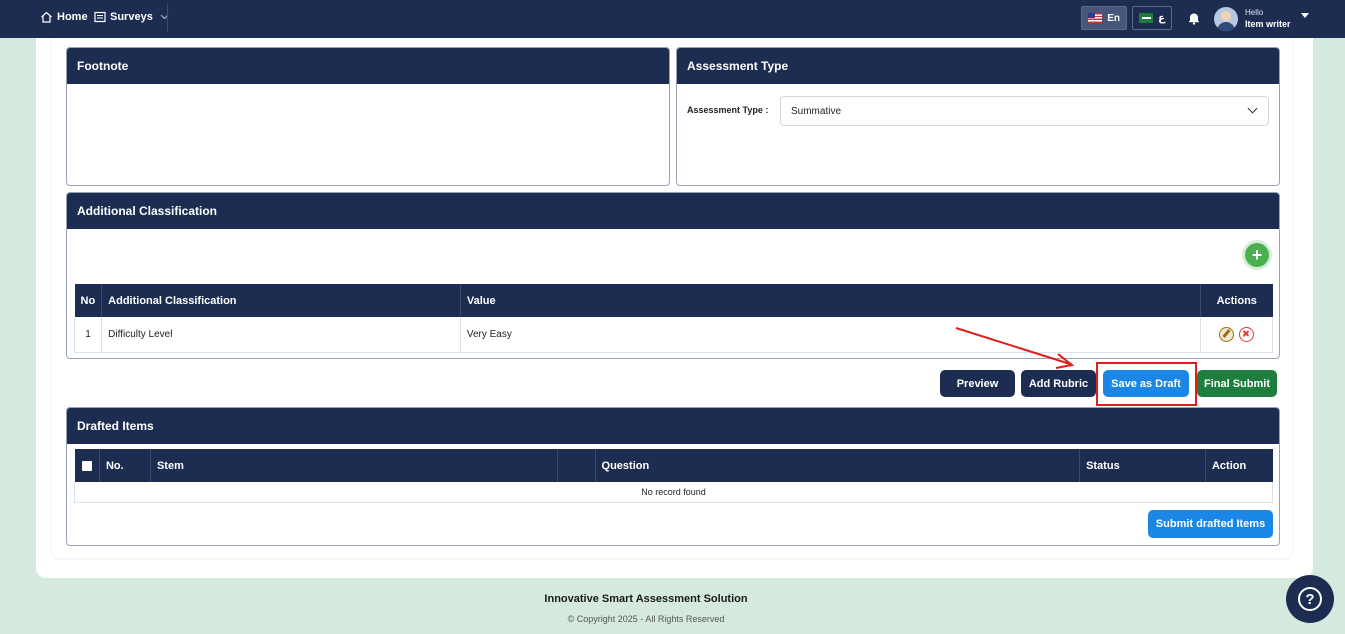 This screenshot has width=1345, height=634. I want to click on final-submit-button: Final Submit, so click(1237, 383).